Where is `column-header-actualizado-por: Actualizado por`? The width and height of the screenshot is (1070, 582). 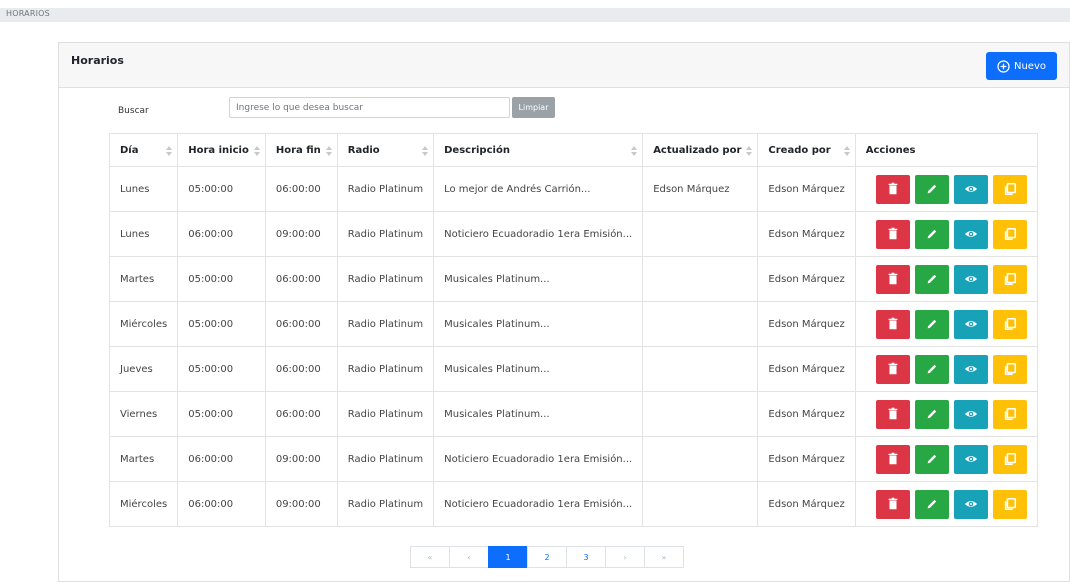 column-header-actualizado-por: Actualizado por is located at coordinates (700, 150).